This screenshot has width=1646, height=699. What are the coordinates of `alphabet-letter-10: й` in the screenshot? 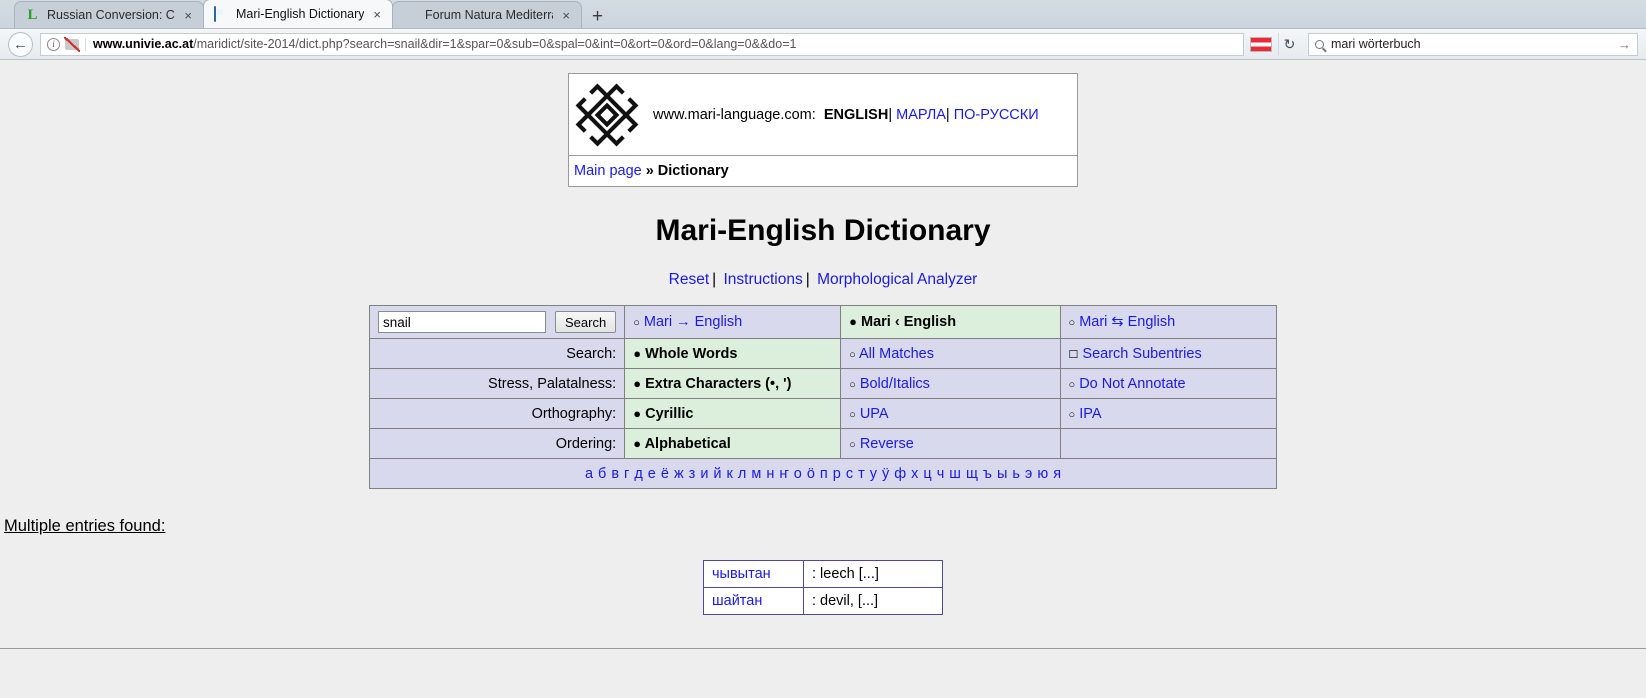 It's located at (717, 474).